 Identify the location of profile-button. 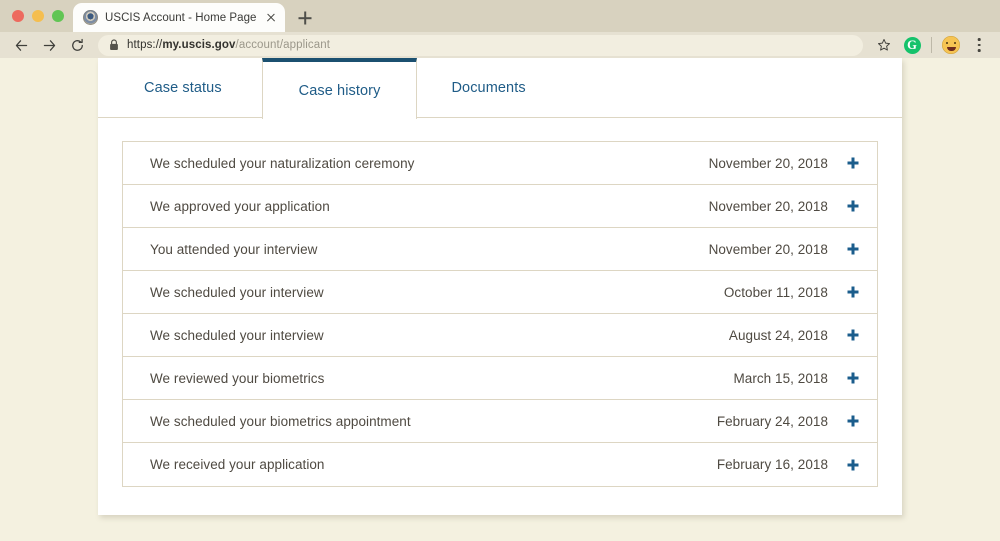
(951, 45).